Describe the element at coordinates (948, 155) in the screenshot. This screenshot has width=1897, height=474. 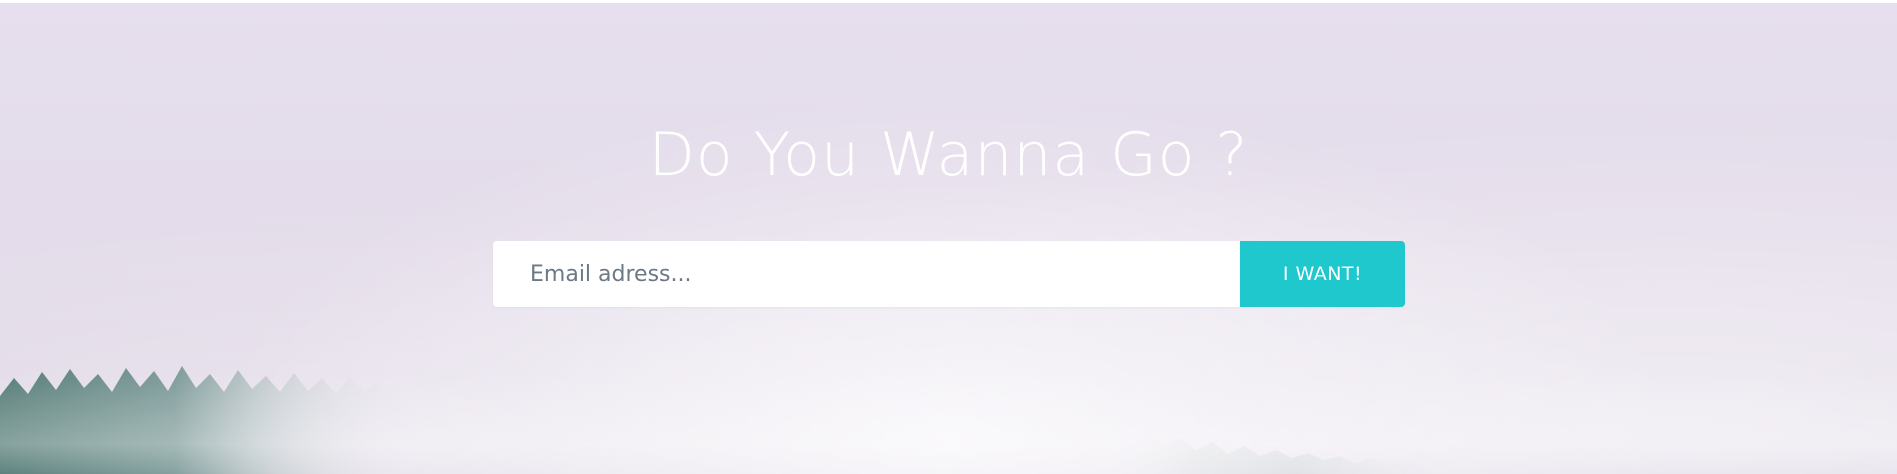
I see `hero-title: Do You Wanna Go ?` at that location.